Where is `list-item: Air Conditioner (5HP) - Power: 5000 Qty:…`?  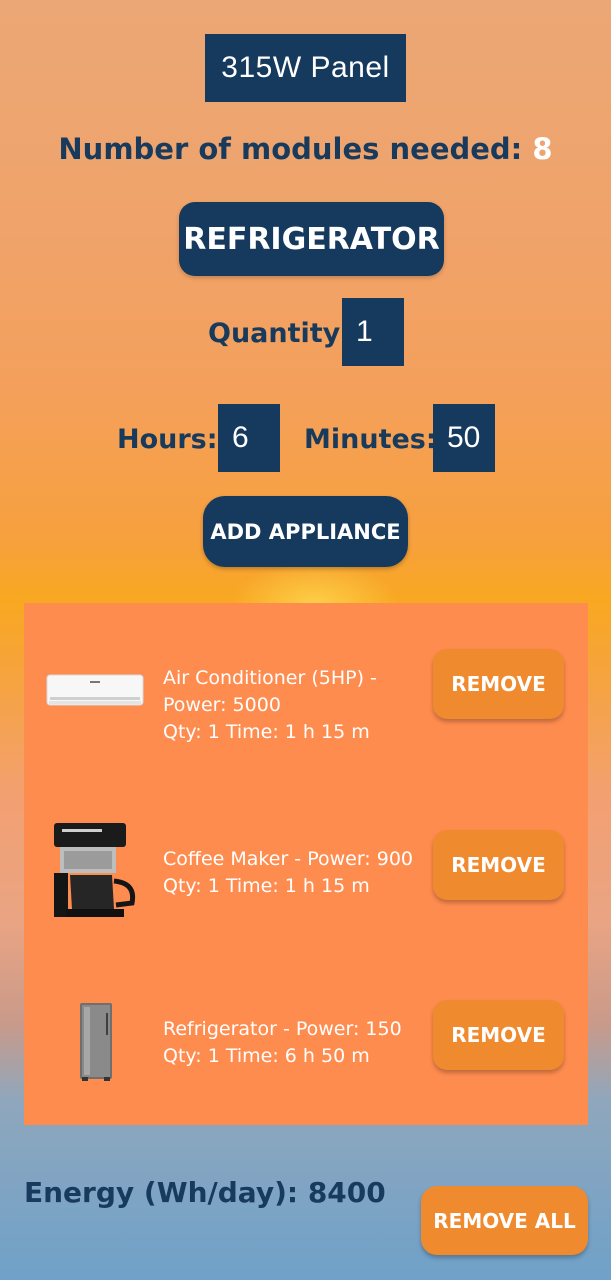
list-item: Air Conditioner (5HP) - Power: 5000 Qty:… is located at coordinates (306, 712).